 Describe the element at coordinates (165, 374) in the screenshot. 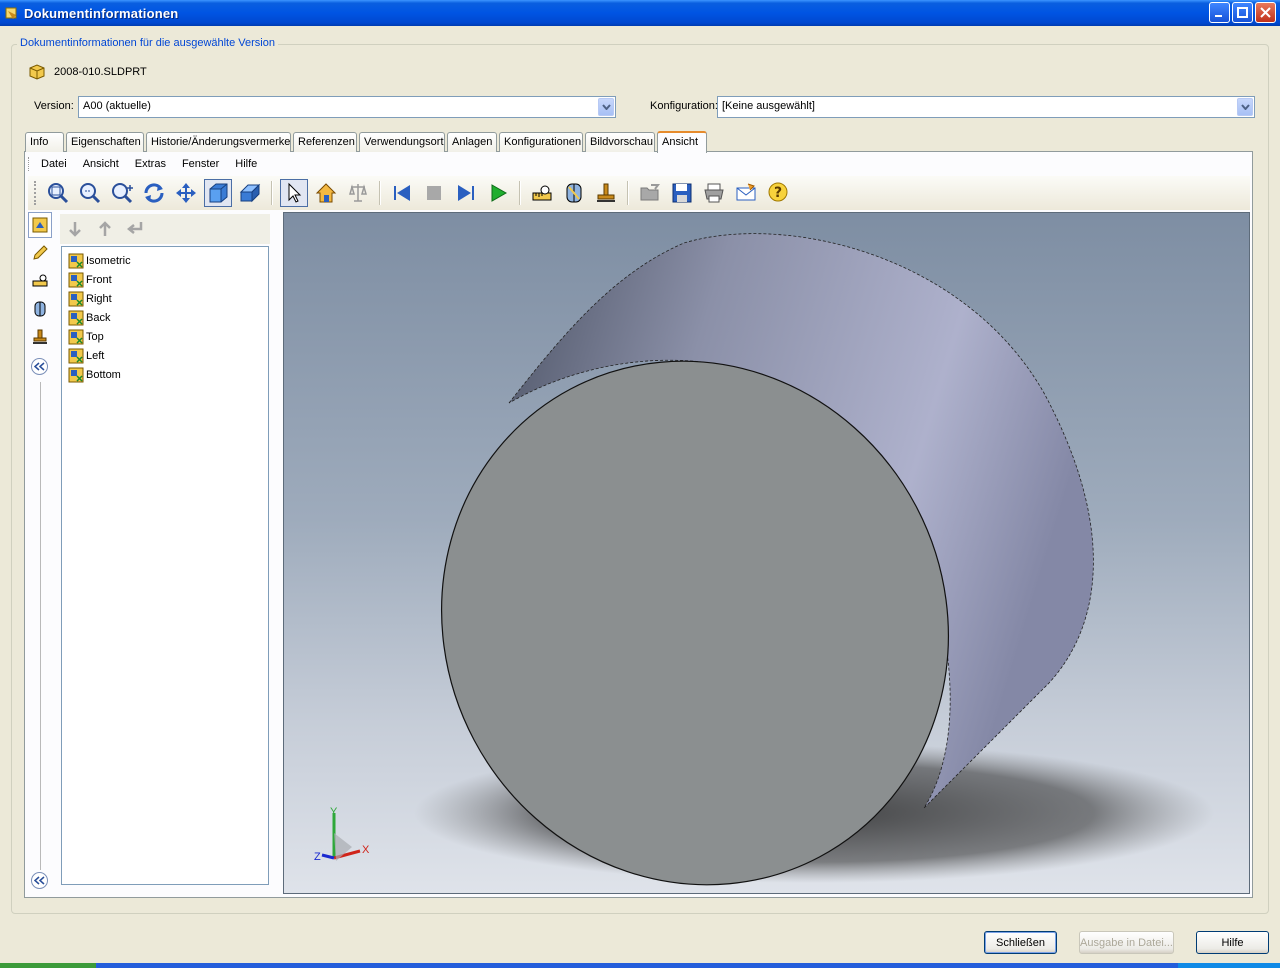

I see `tree-view-bottom: Bottom` at that location.